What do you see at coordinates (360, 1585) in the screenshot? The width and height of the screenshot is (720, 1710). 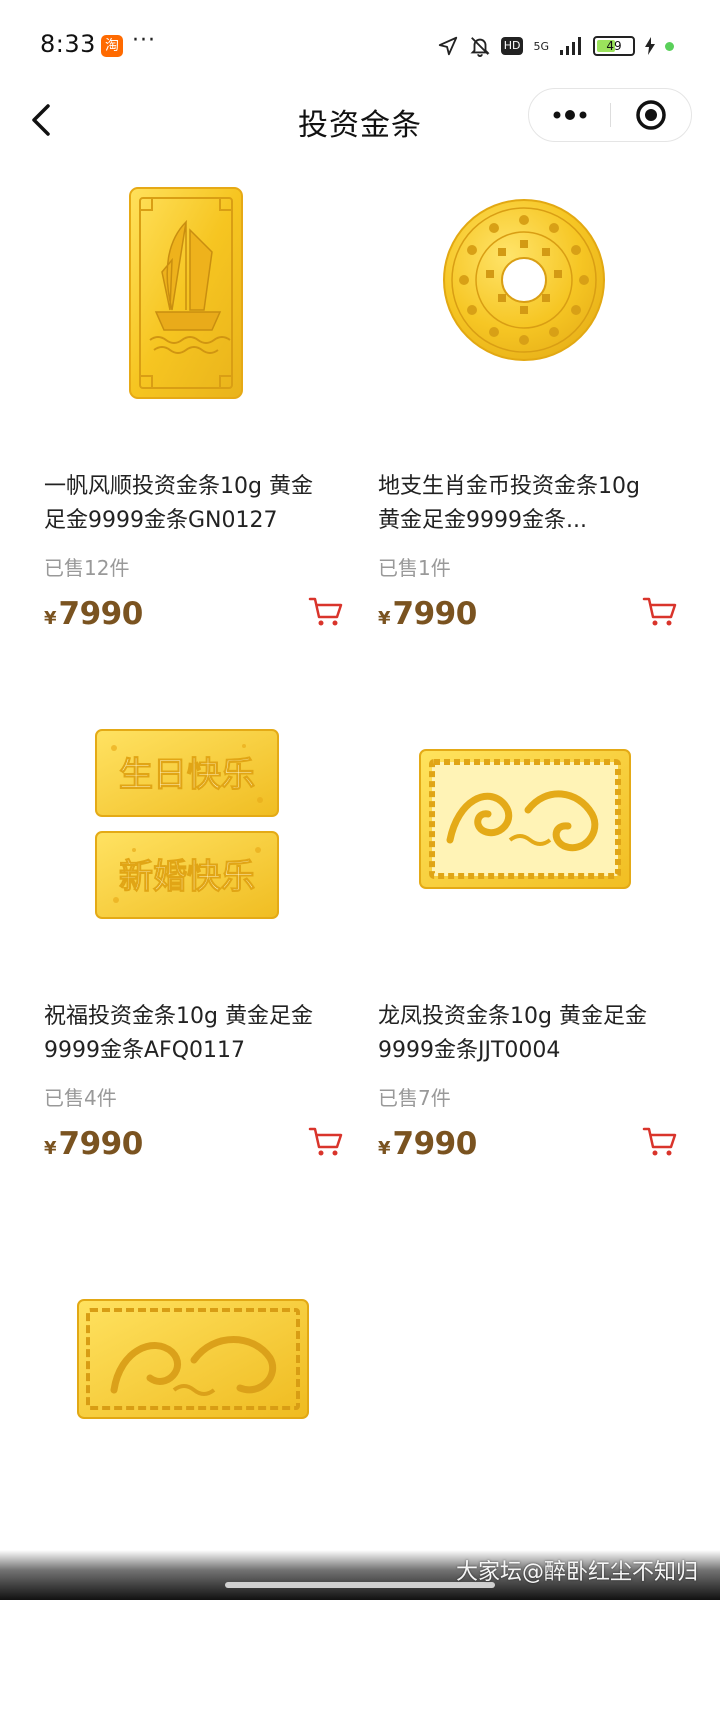 I see `home-indicator` at bounding box center [360, 1585].